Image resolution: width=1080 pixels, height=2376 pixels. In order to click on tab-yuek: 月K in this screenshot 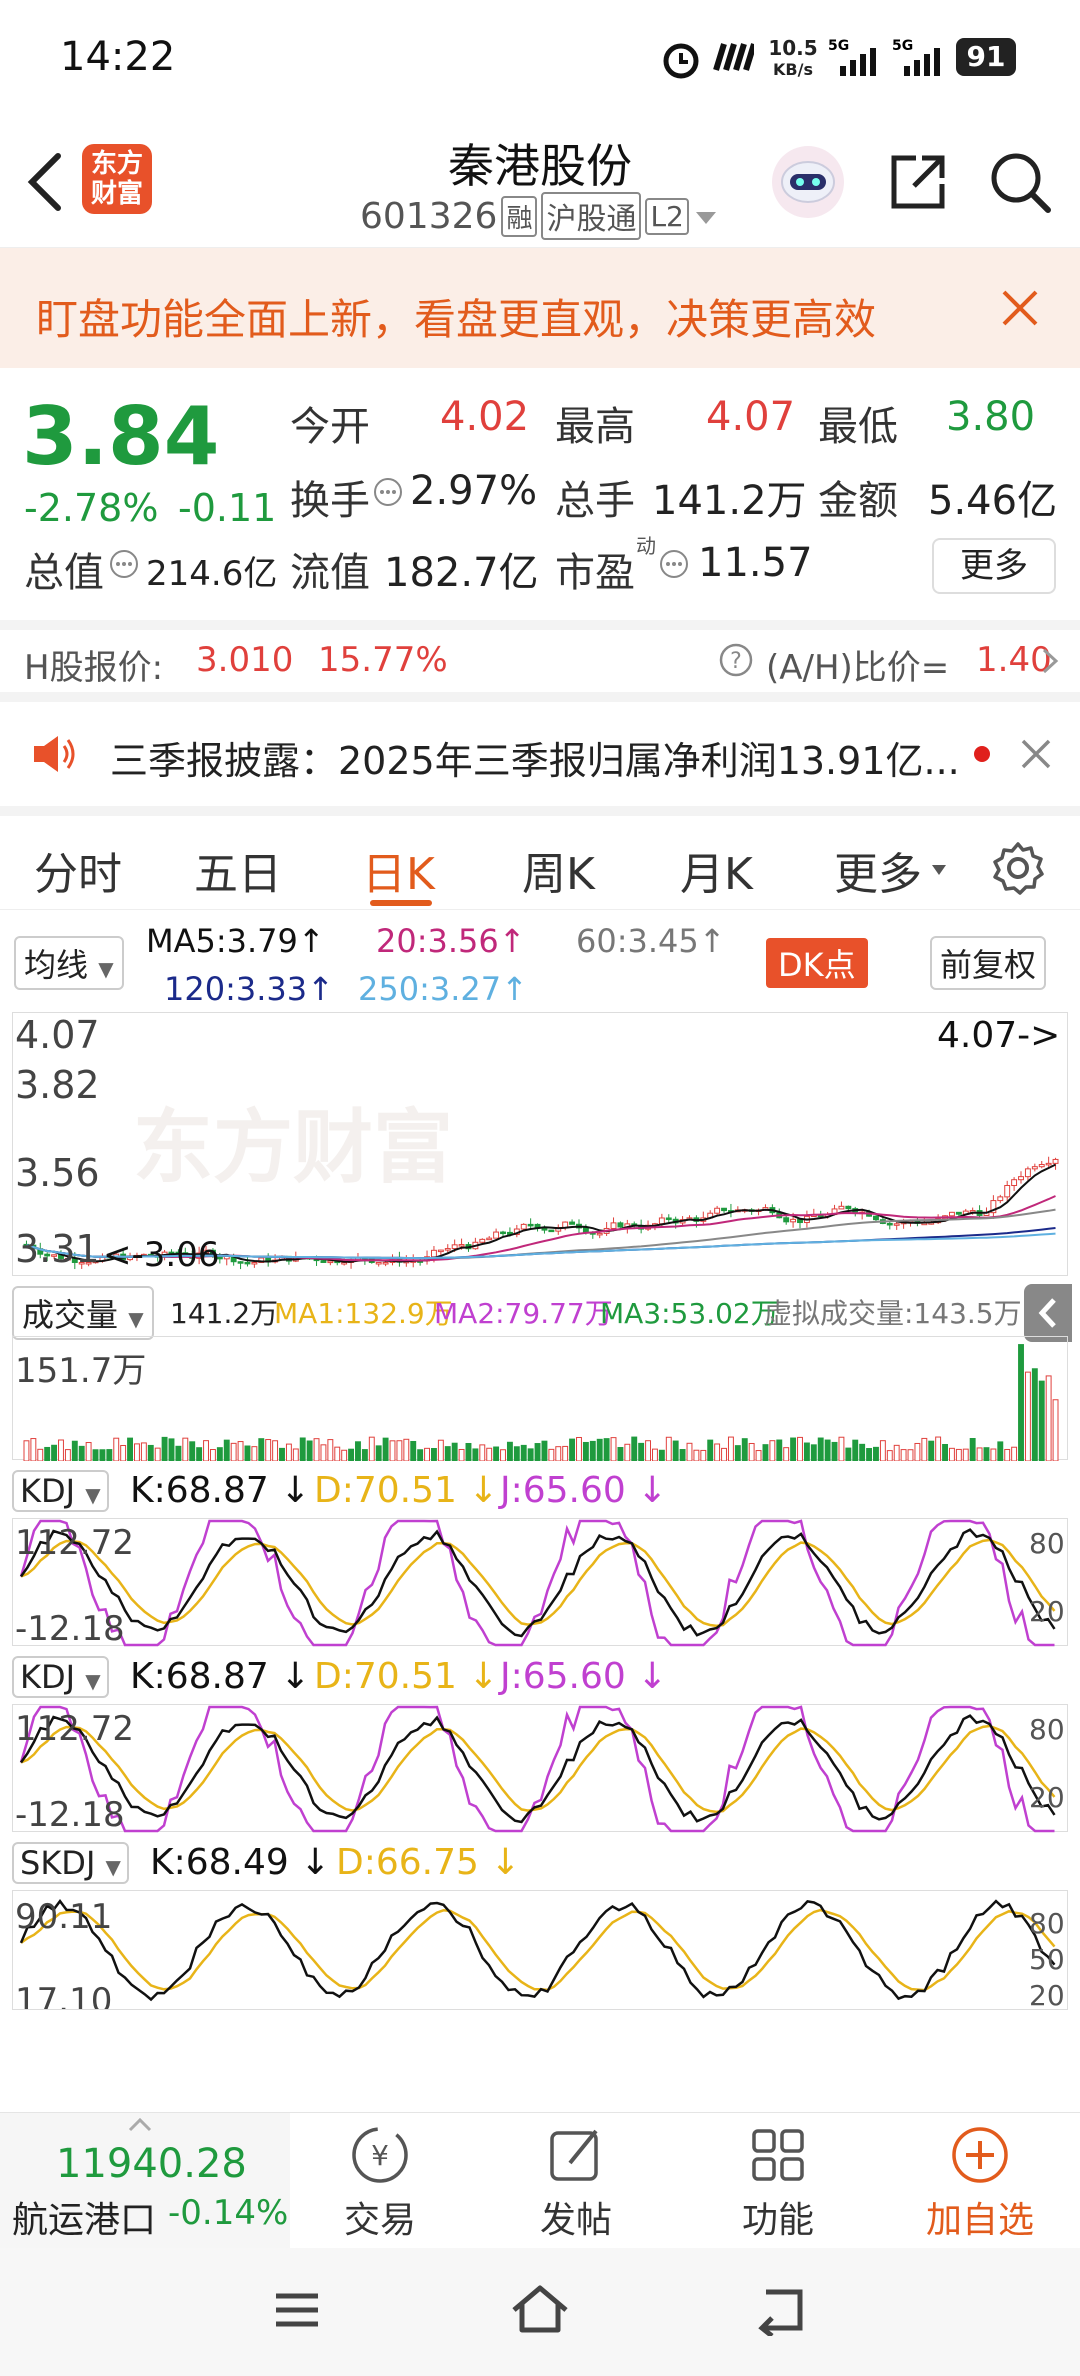, I will do `click(716, 870)`.